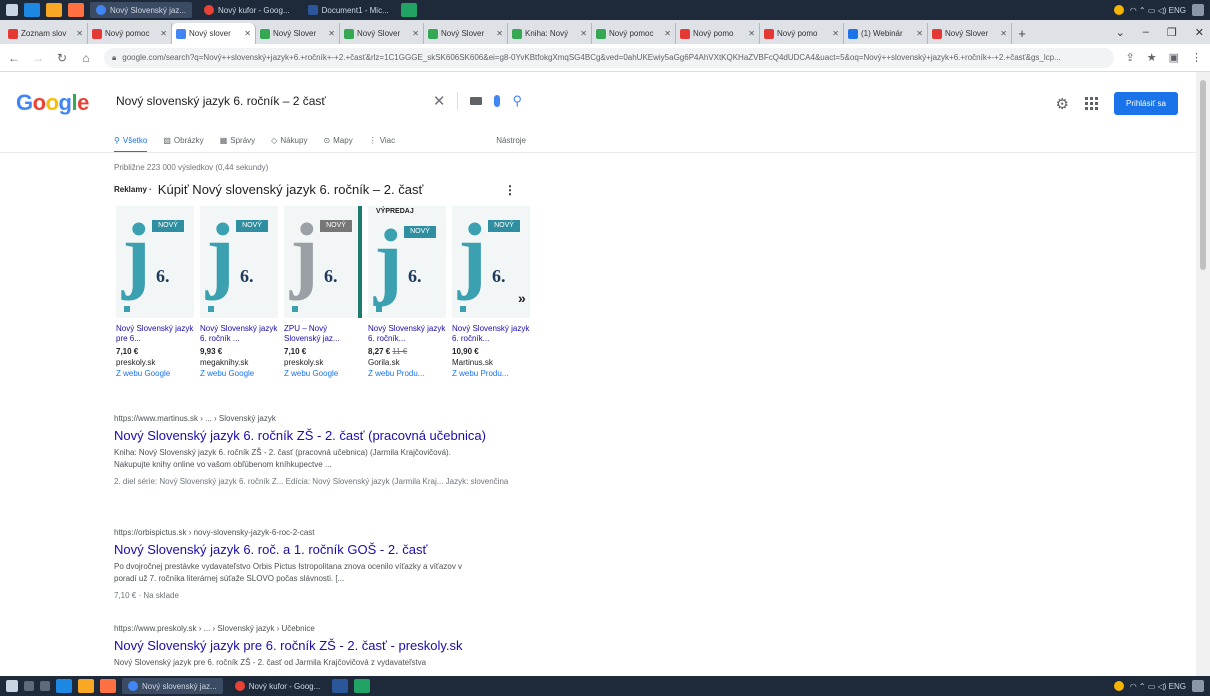 This screenshot has height=696, width=1210. I want to click on extension-icon: ▣, so click(1174, 57).